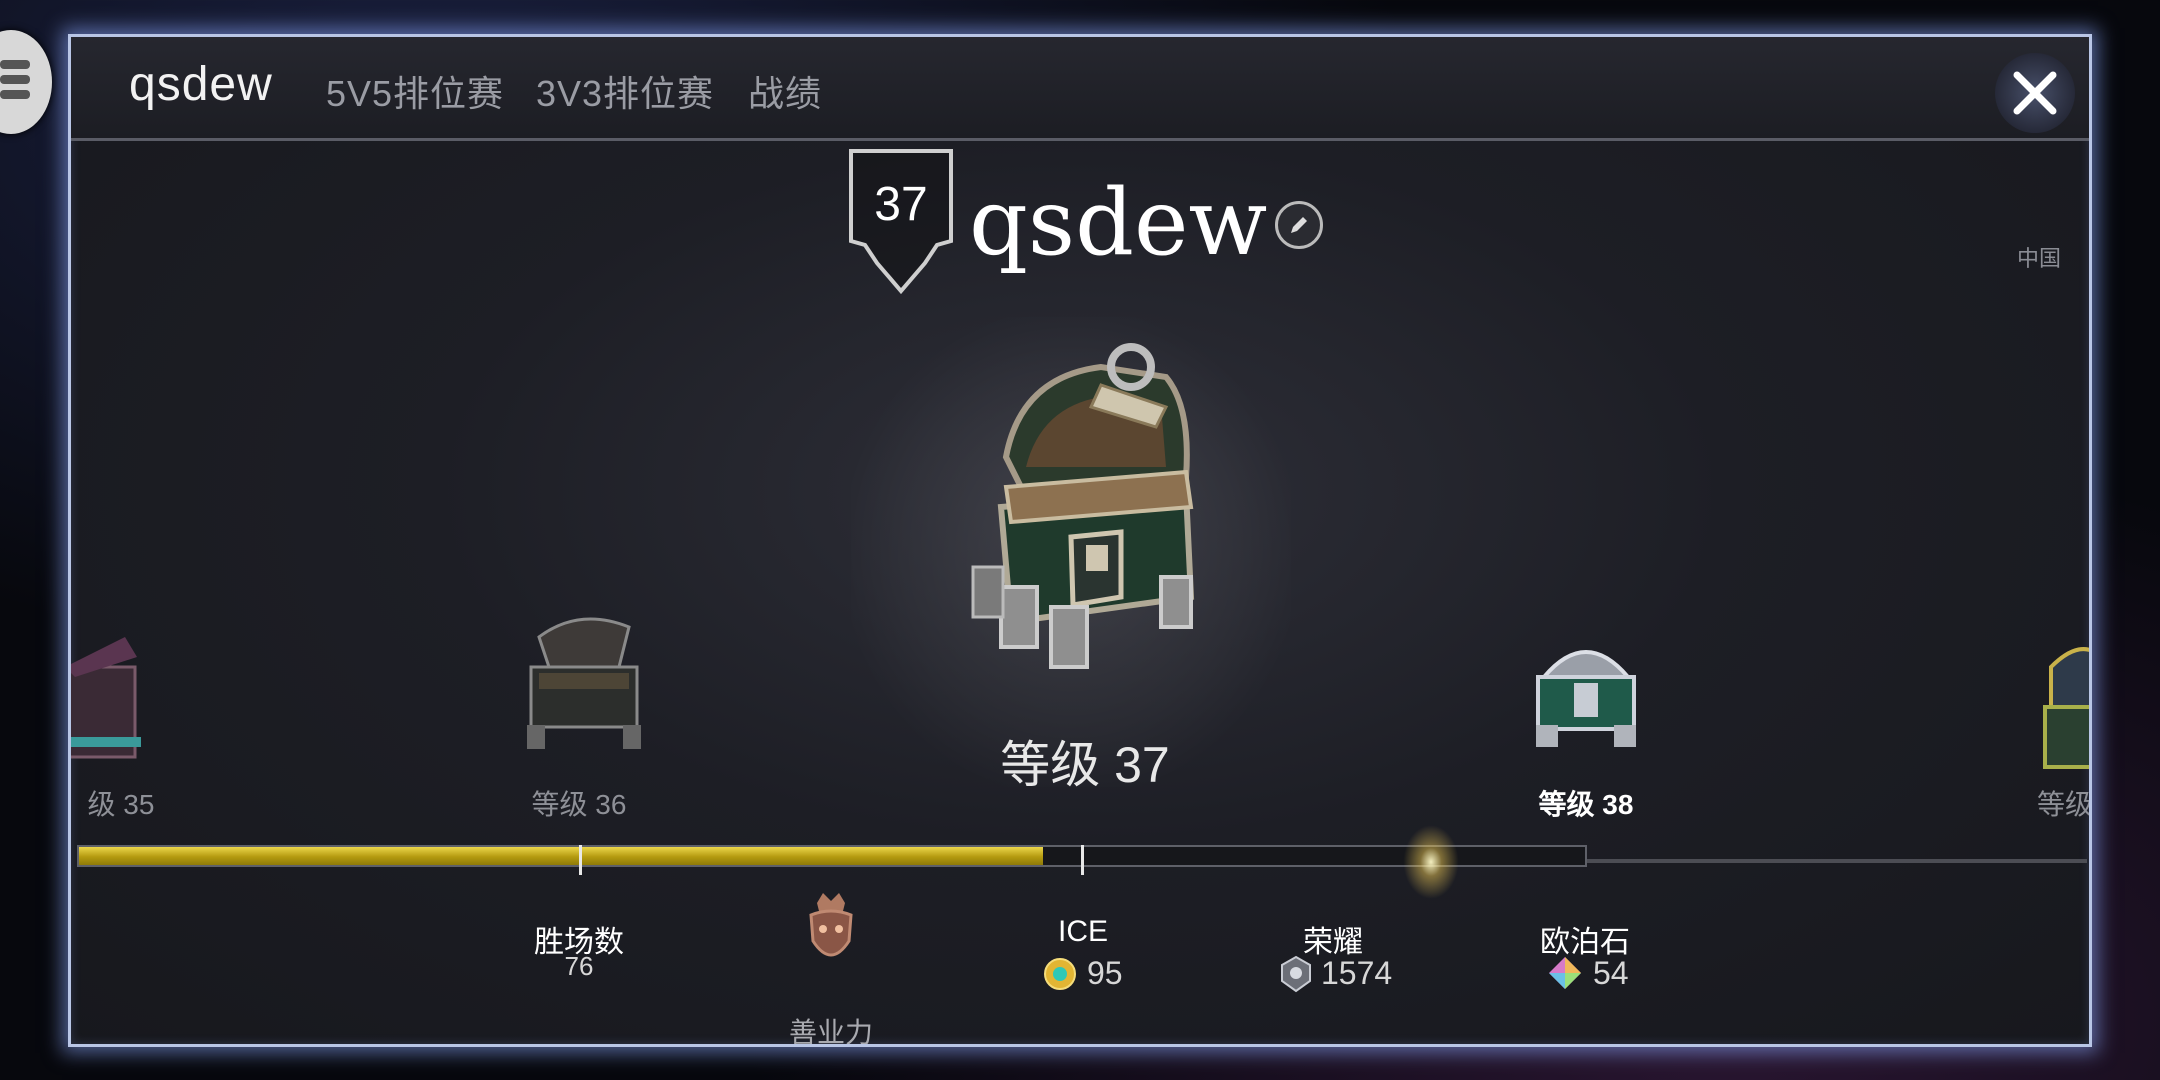 The image size is (2160, 1080). Describe the element at coordinates (1085, 765) in the screenshot. I see `chest-label-level-37: 等级 37` at that location.